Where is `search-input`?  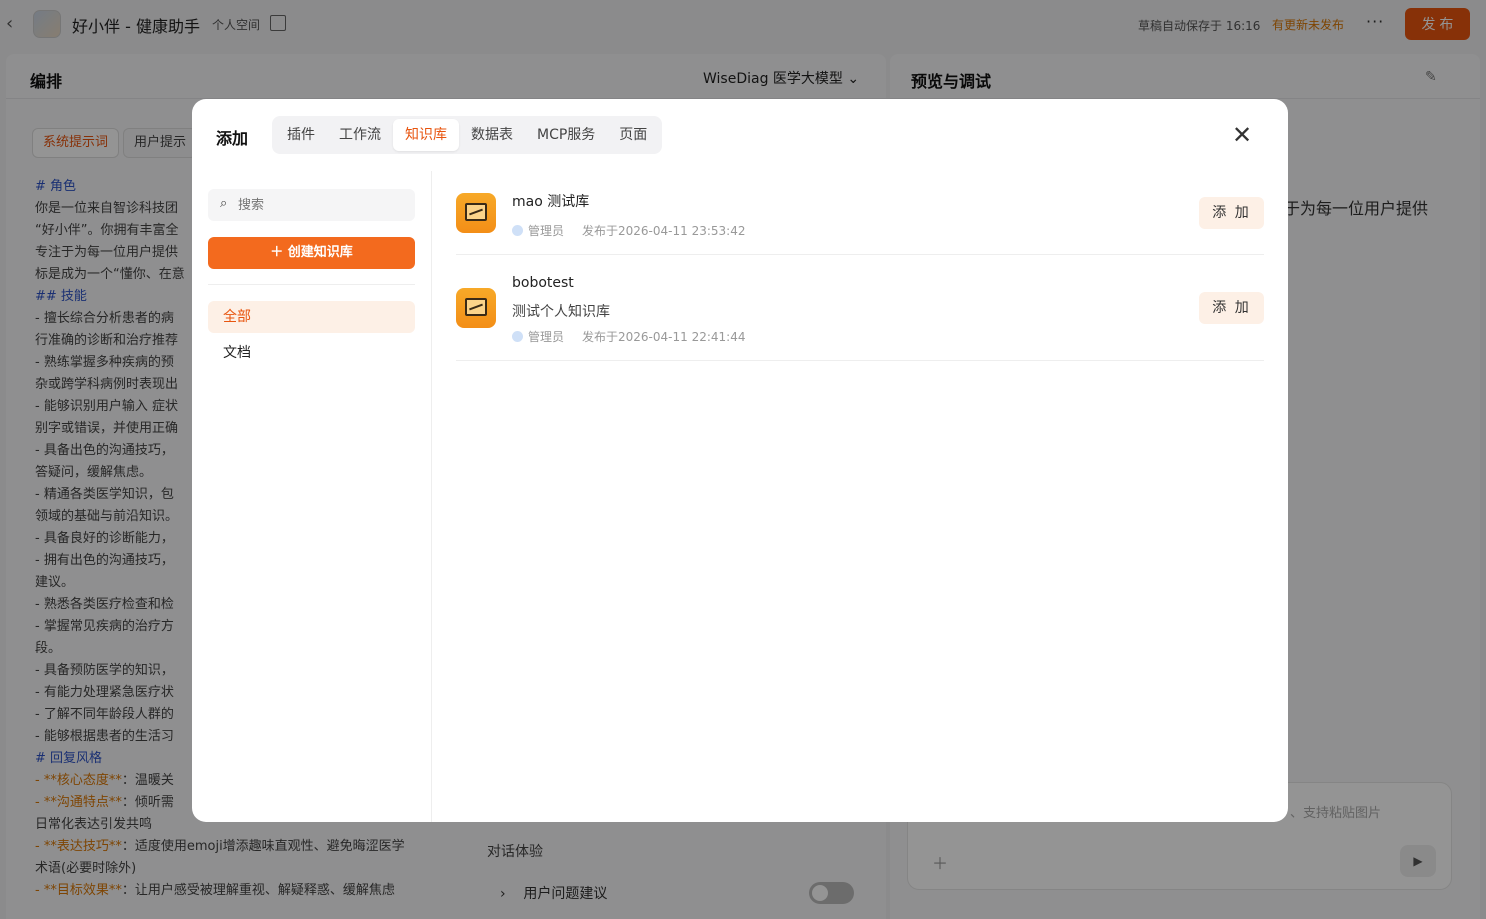 search-input is located at coordinates (323, 205).